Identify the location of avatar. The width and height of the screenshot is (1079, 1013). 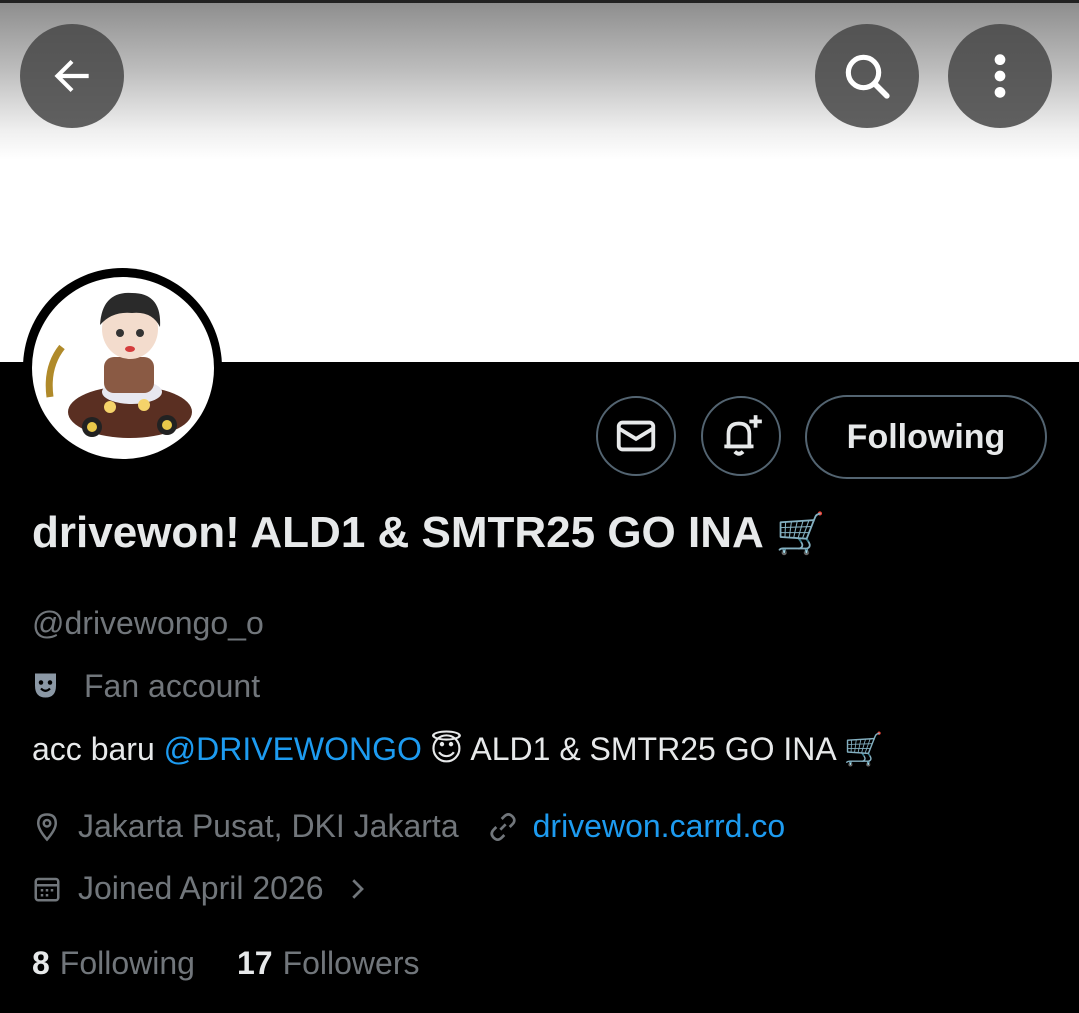
(122, 367).